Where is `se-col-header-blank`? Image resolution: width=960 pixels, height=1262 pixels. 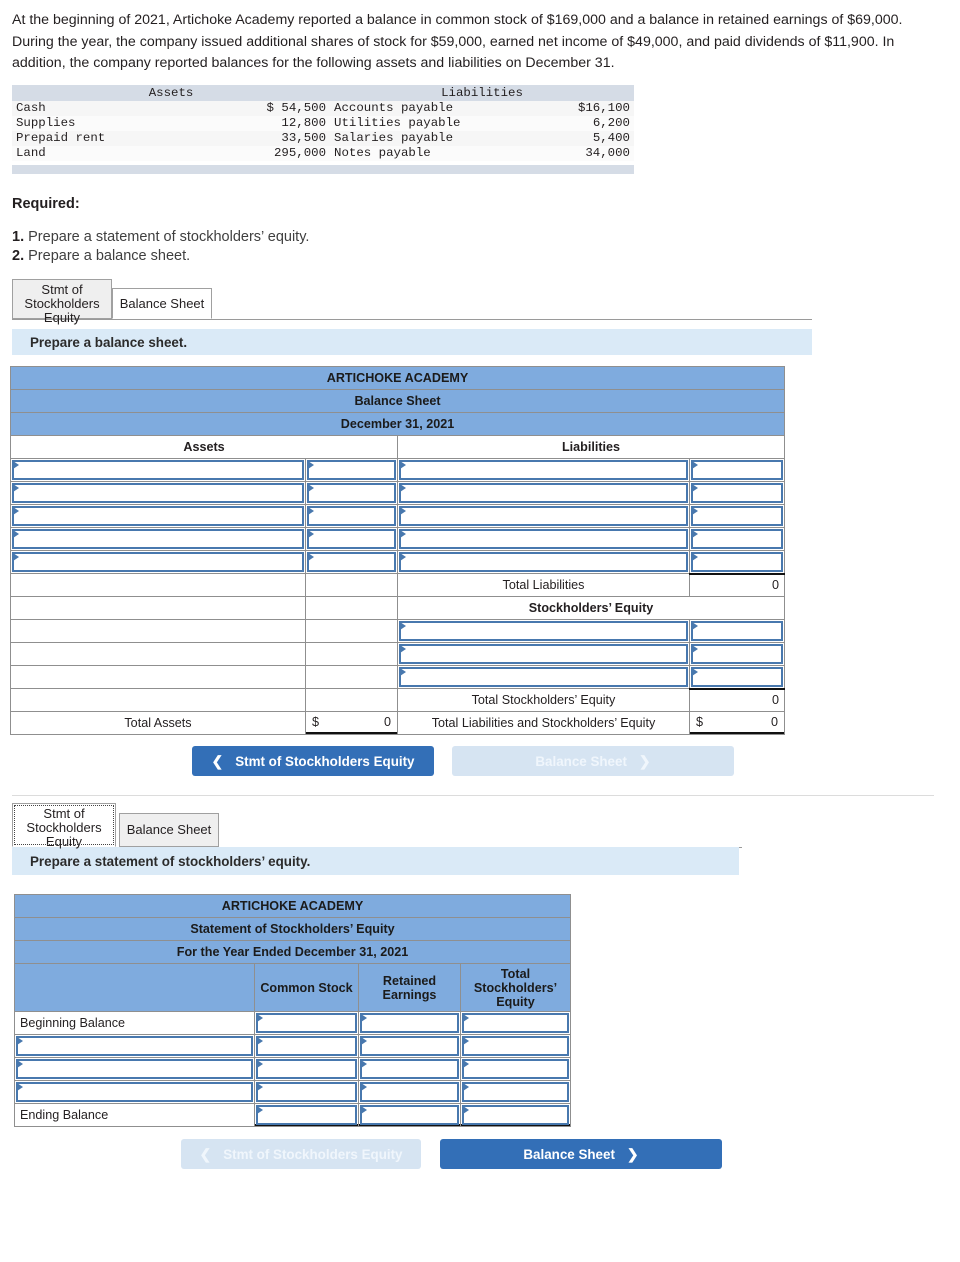 se-col-header-blank is located at coordinates (134, 987).